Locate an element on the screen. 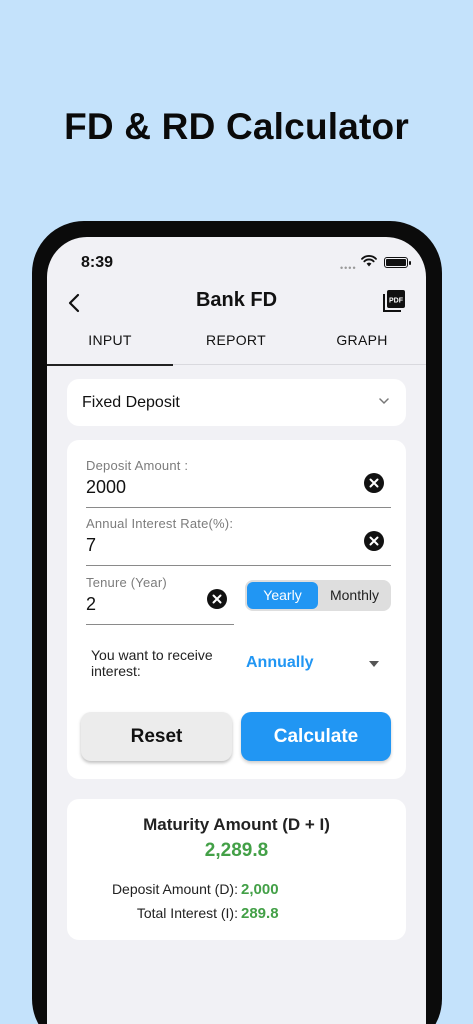 This screenshot has height=1024, width=473. status-time: 8:39 is located at coordinates (97, 262).